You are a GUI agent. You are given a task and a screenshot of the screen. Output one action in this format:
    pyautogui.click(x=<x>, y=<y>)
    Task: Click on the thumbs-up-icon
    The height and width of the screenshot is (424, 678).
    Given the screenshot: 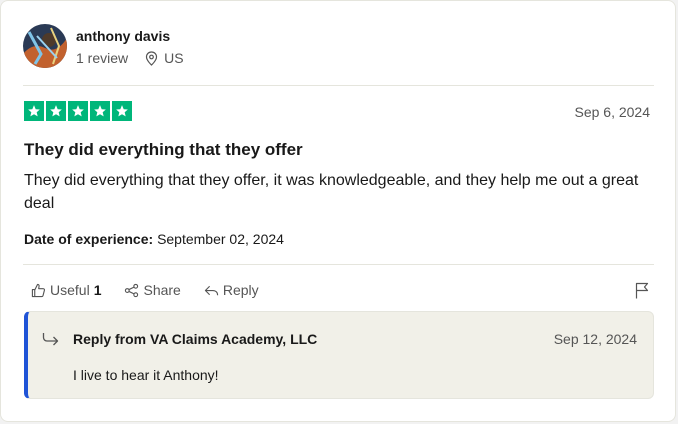 What is the action you would take?
    pyautogui.click(x=38, y=290)
    